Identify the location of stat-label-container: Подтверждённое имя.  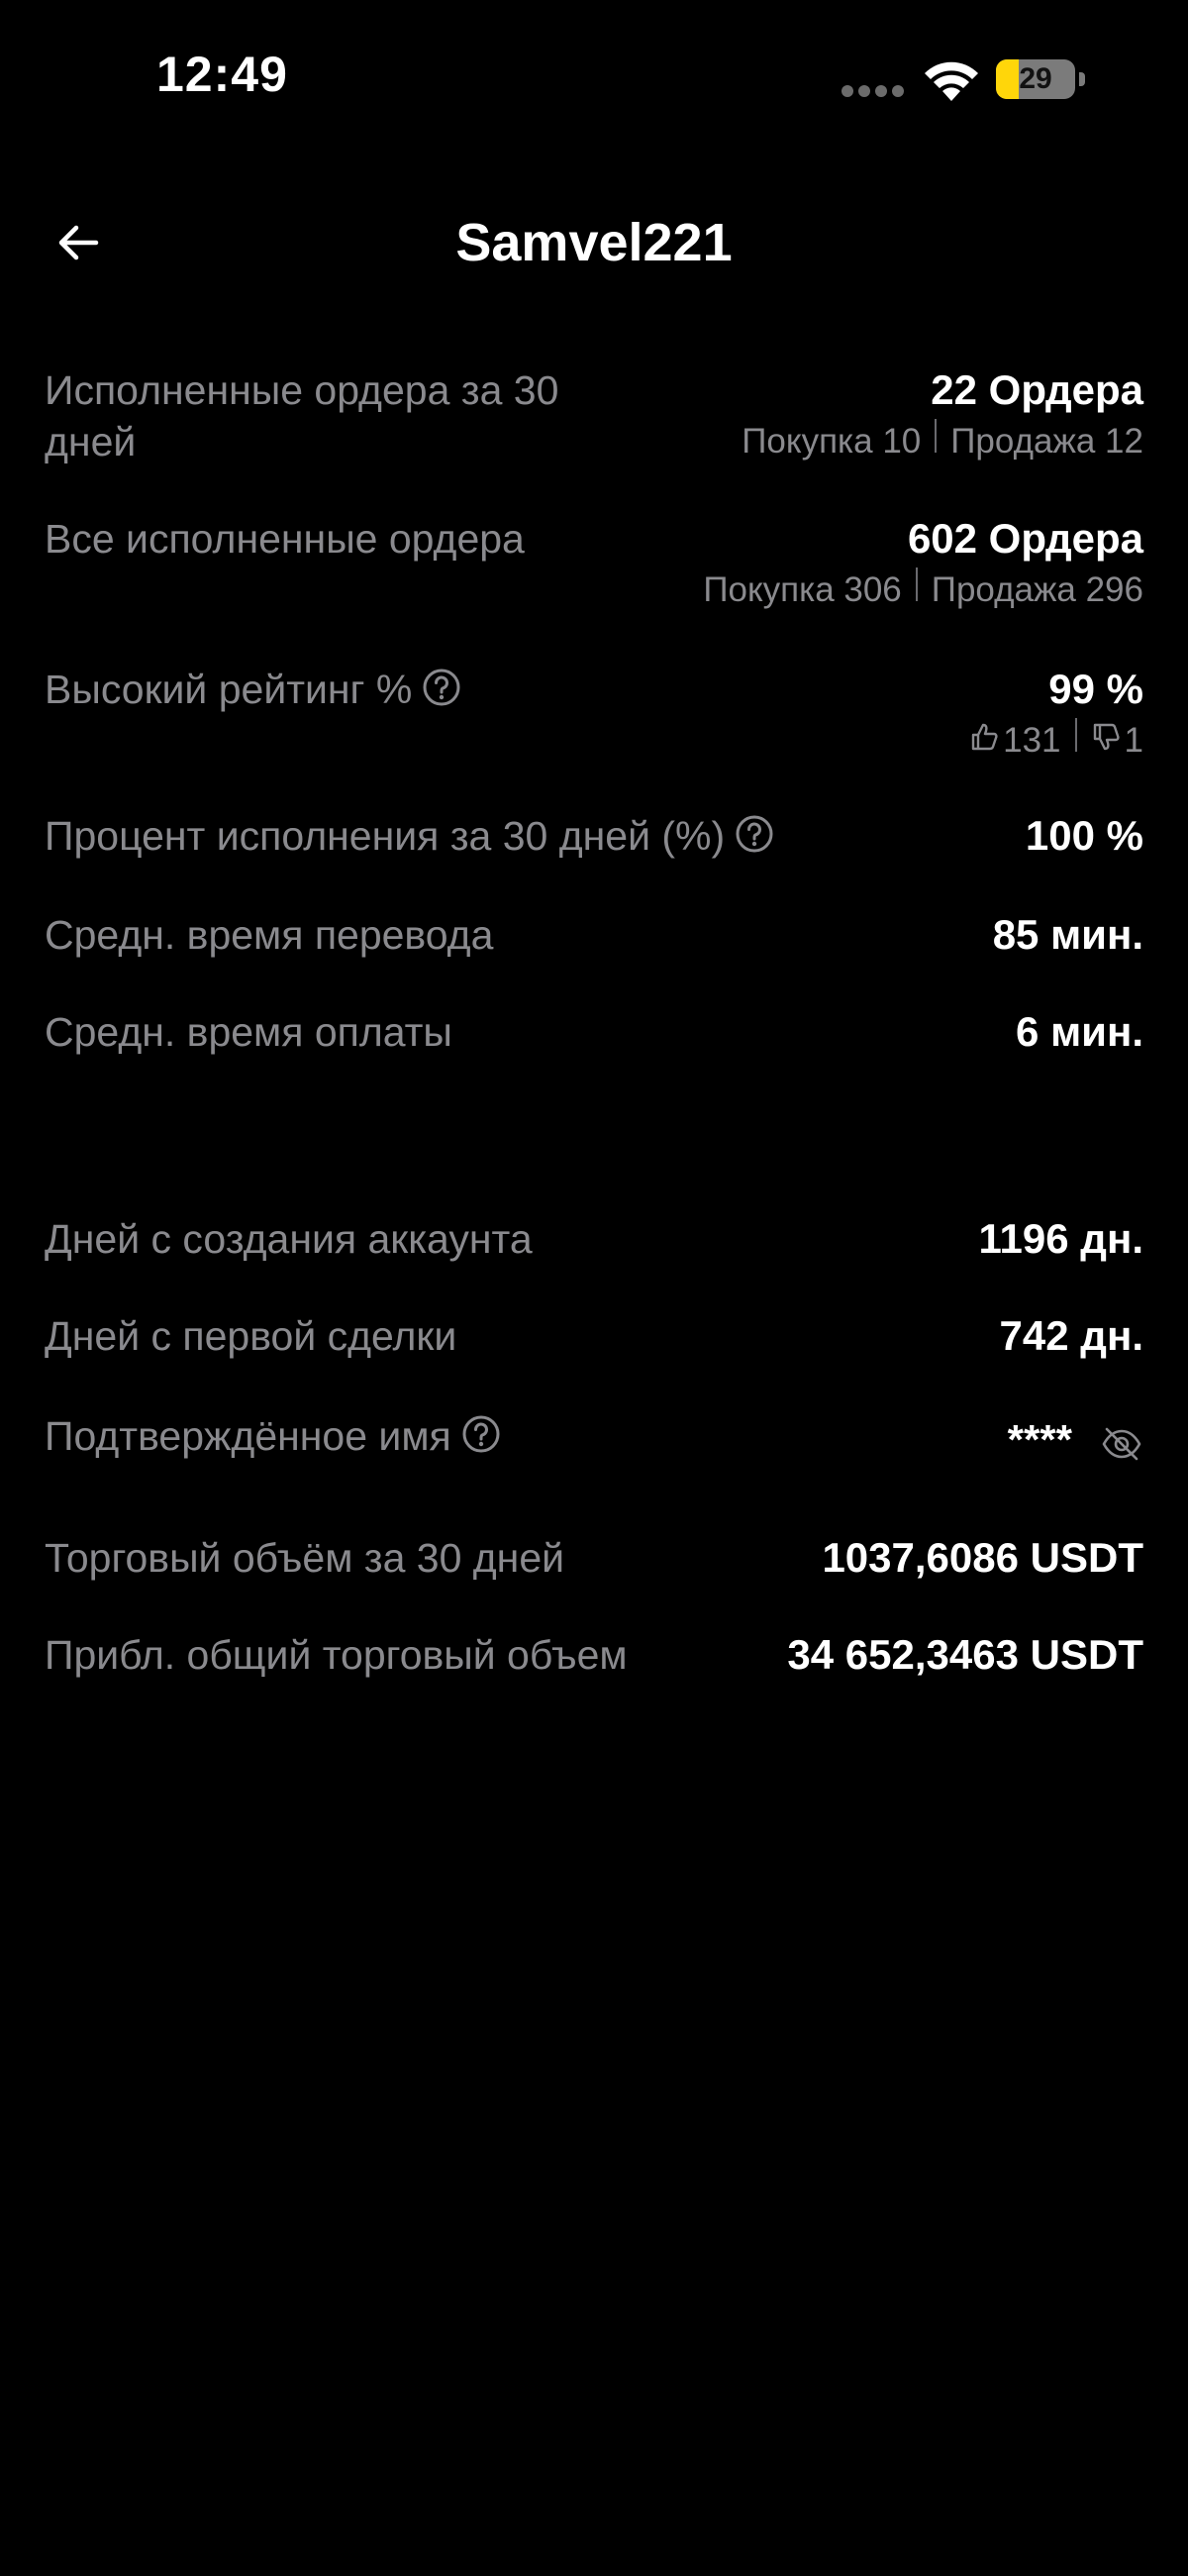
(273, 1438).